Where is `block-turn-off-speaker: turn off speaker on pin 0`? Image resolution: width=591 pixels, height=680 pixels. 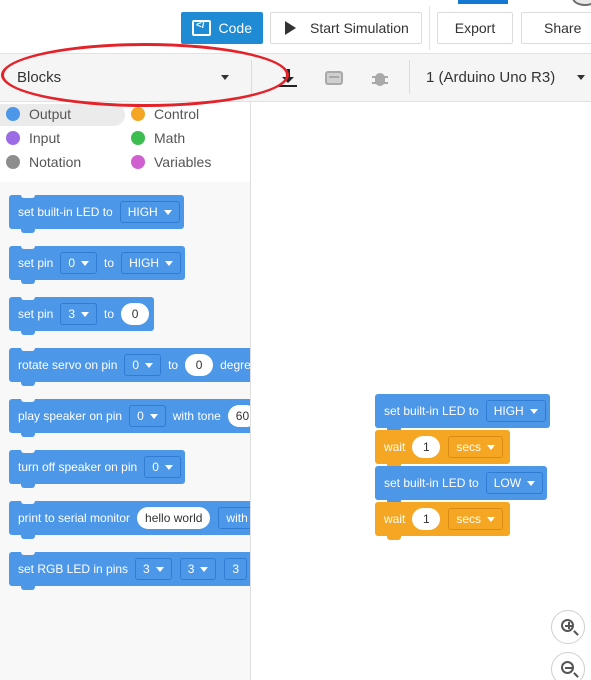 block-turn-off-speaker: turn off speaker on pin 0 is located at coordinates (97, 468).